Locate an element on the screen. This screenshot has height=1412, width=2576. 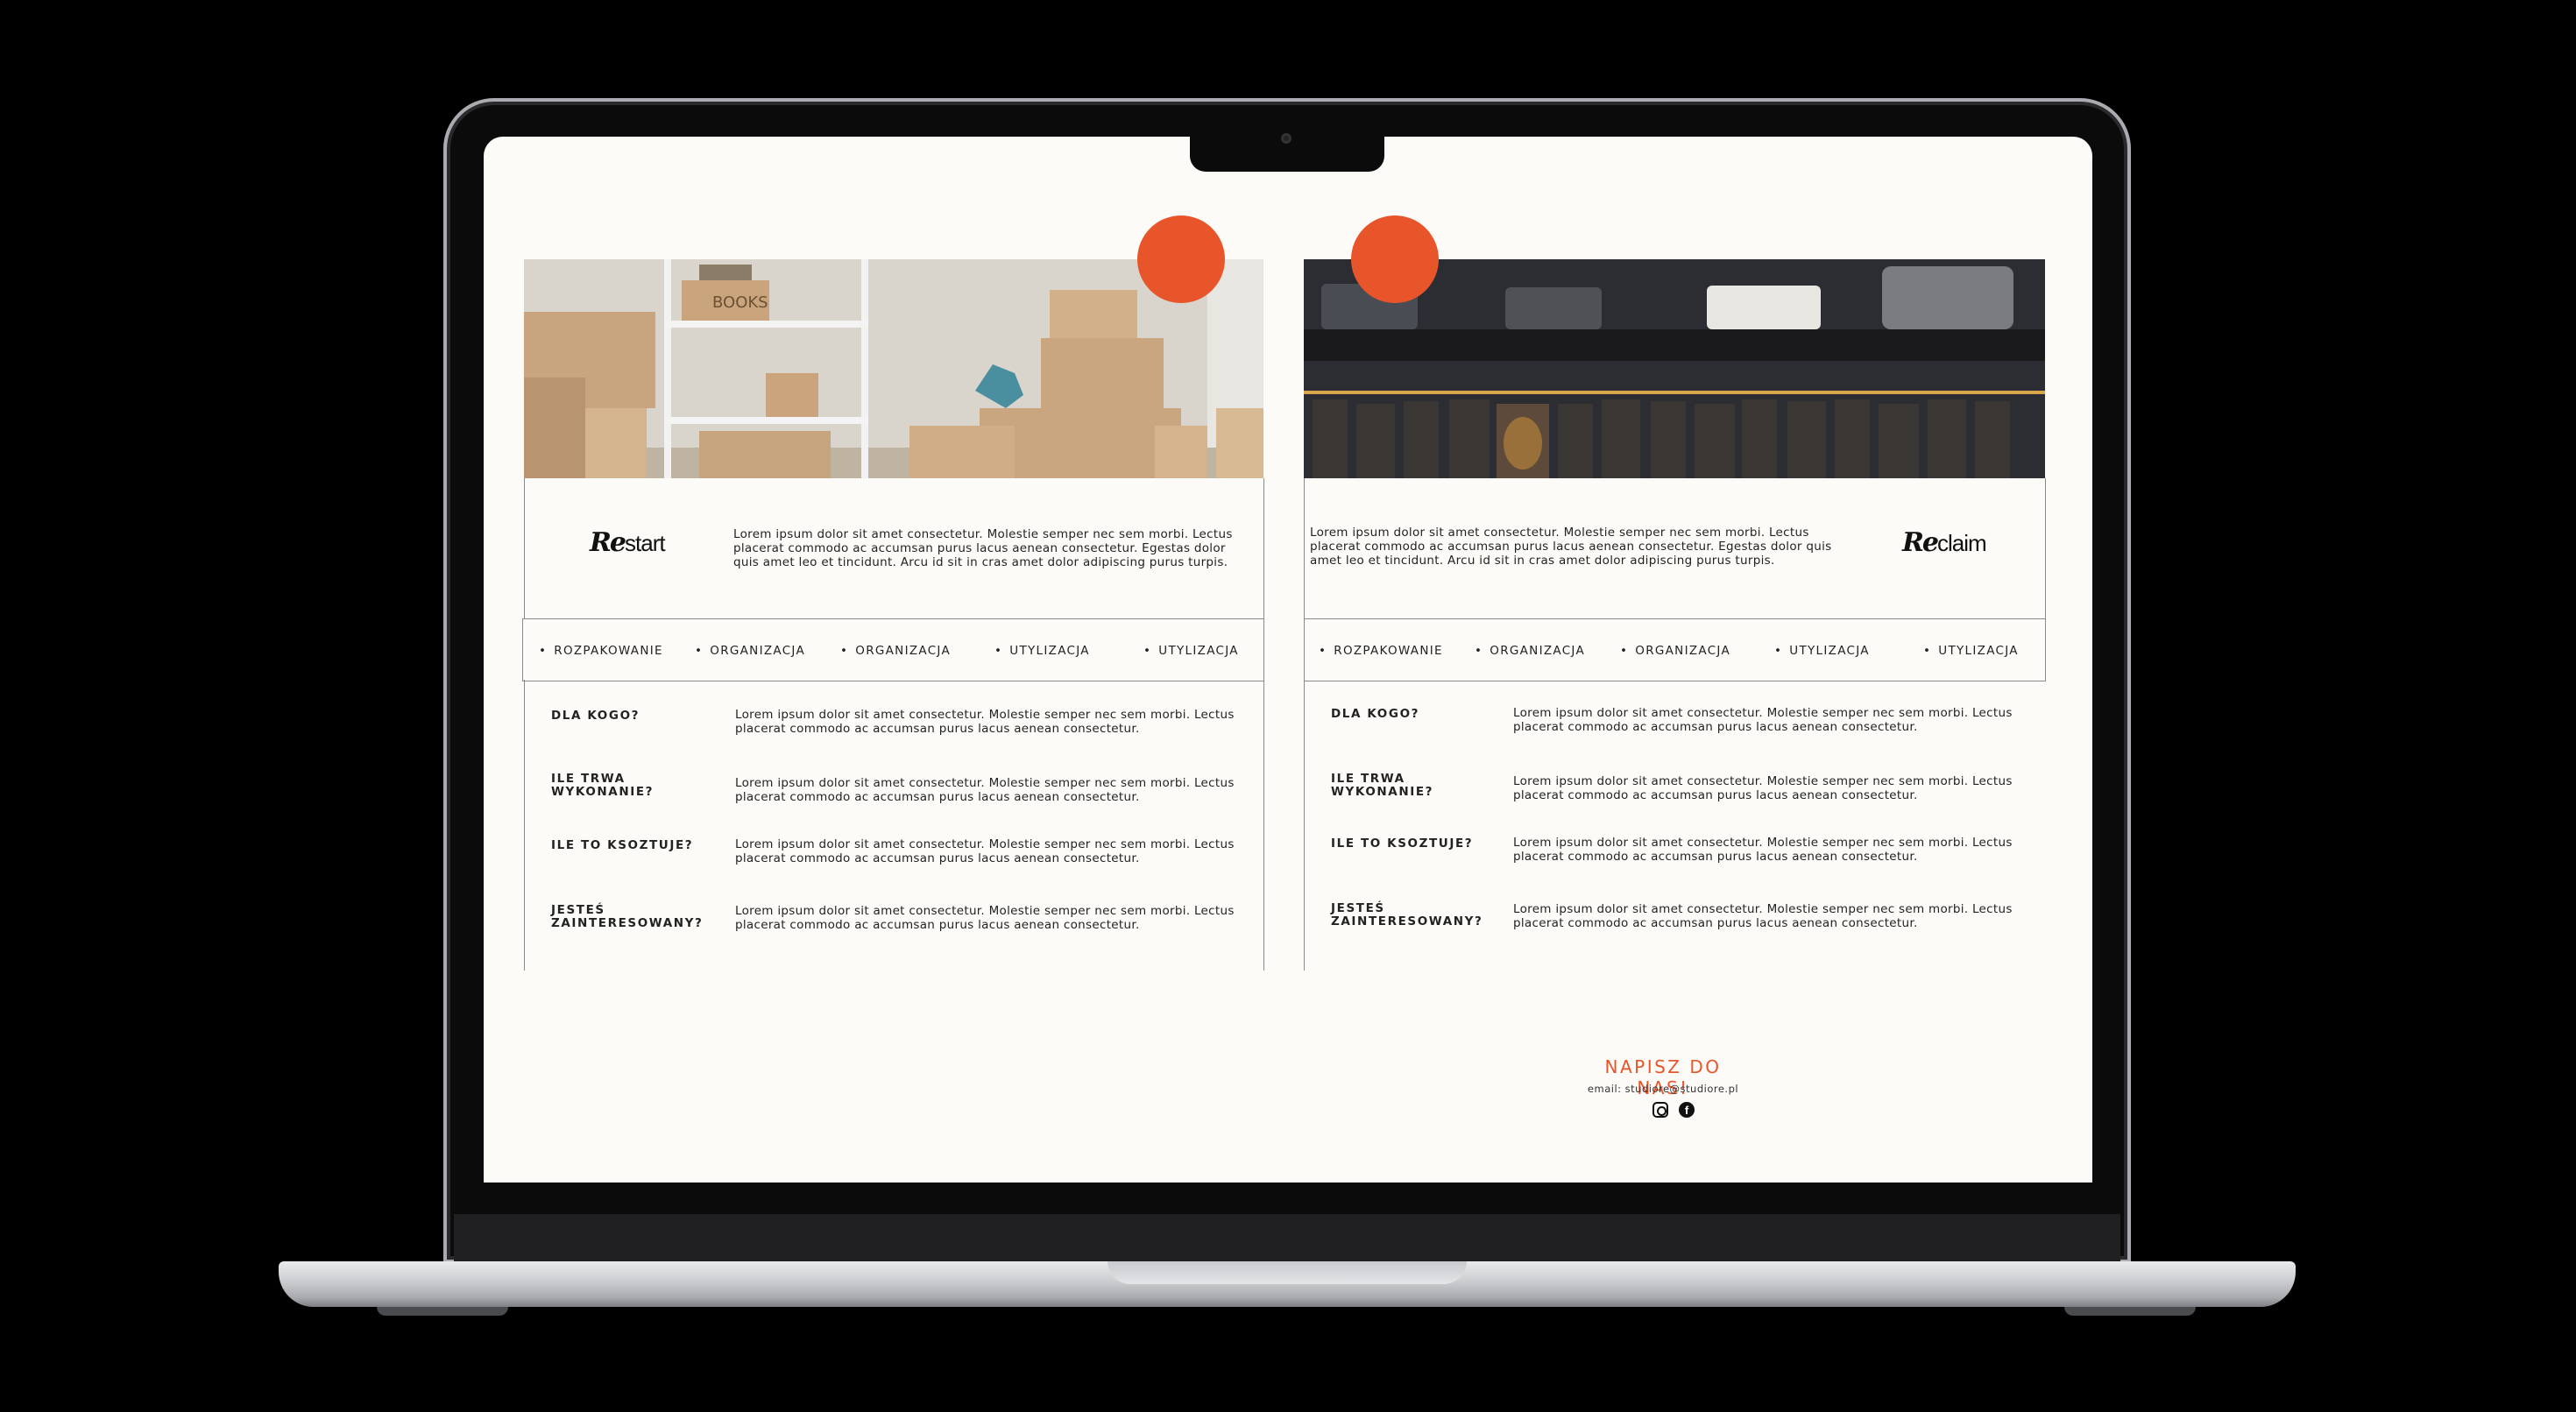
svg-text: BOOKS is located at coordinates (740, 302).